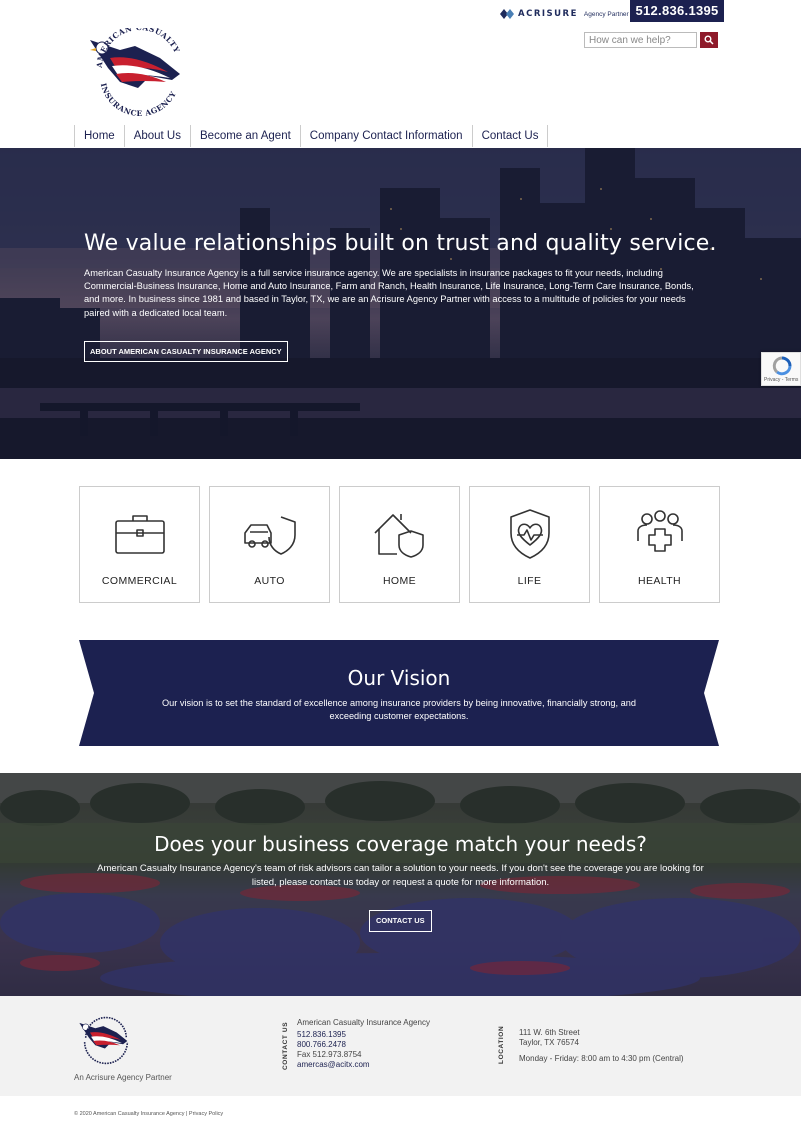  What do you see at coordinates (507, 14) in the screenshot?
I see `acrisure-mark-icon` at bounding box center [507, 14].